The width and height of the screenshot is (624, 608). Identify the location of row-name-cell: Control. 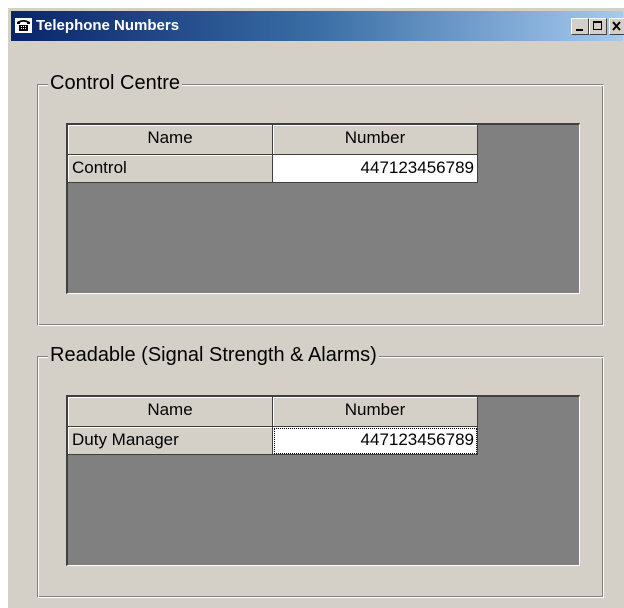
(170, 169).